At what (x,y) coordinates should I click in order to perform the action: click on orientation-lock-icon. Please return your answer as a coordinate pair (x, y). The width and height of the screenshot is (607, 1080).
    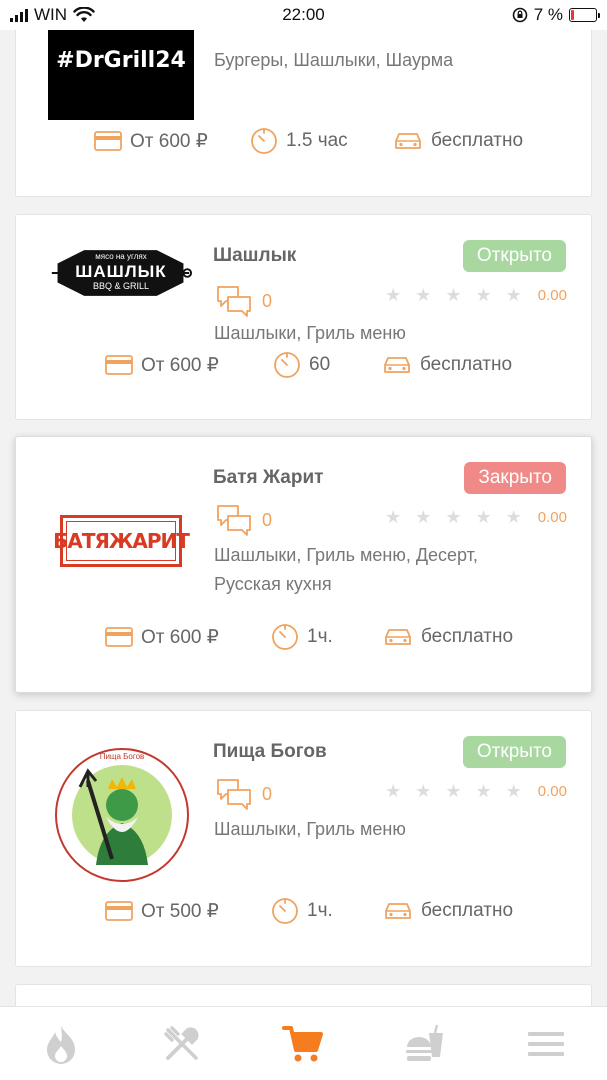
    Looking at the image, I should click on (520, 15).